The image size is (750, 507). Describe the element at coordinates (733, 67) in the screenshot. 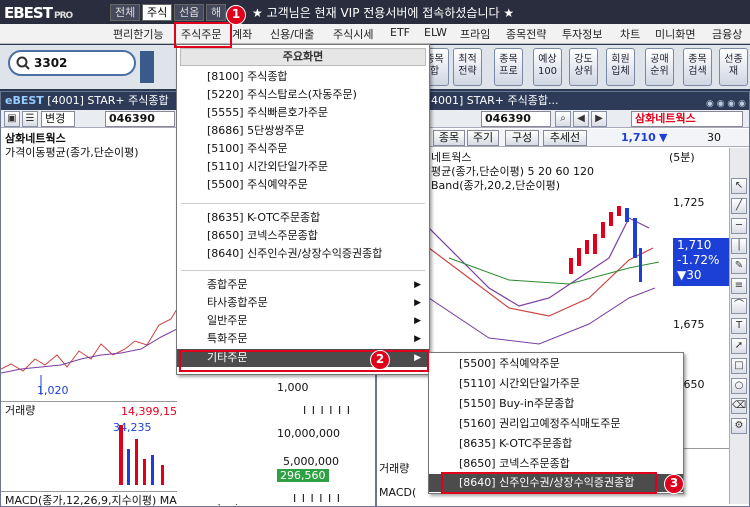

I see `toolbar-btn-9: 선종 재` at that location.